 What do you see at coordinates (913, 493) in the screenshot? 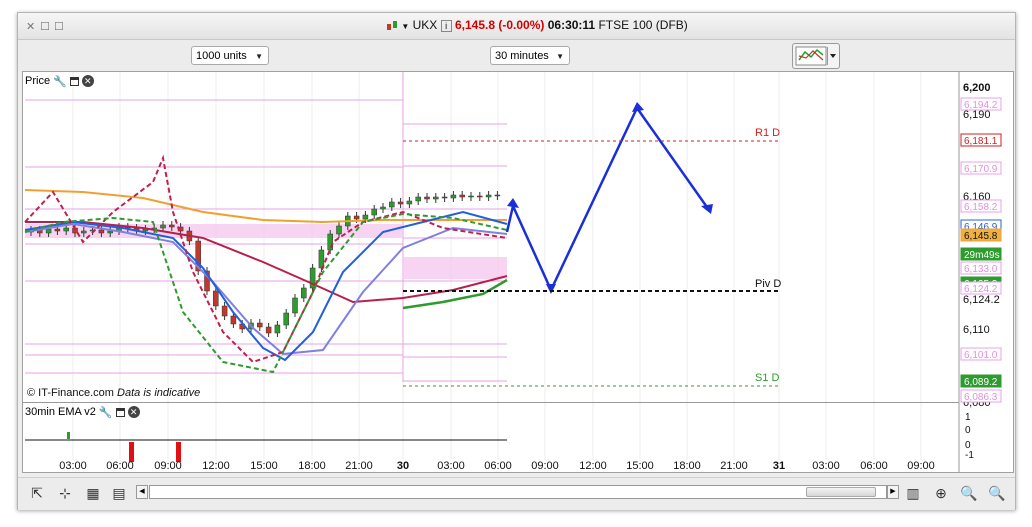
I see `chart-settings-icon: ▥` at bounding box center [913, 493].